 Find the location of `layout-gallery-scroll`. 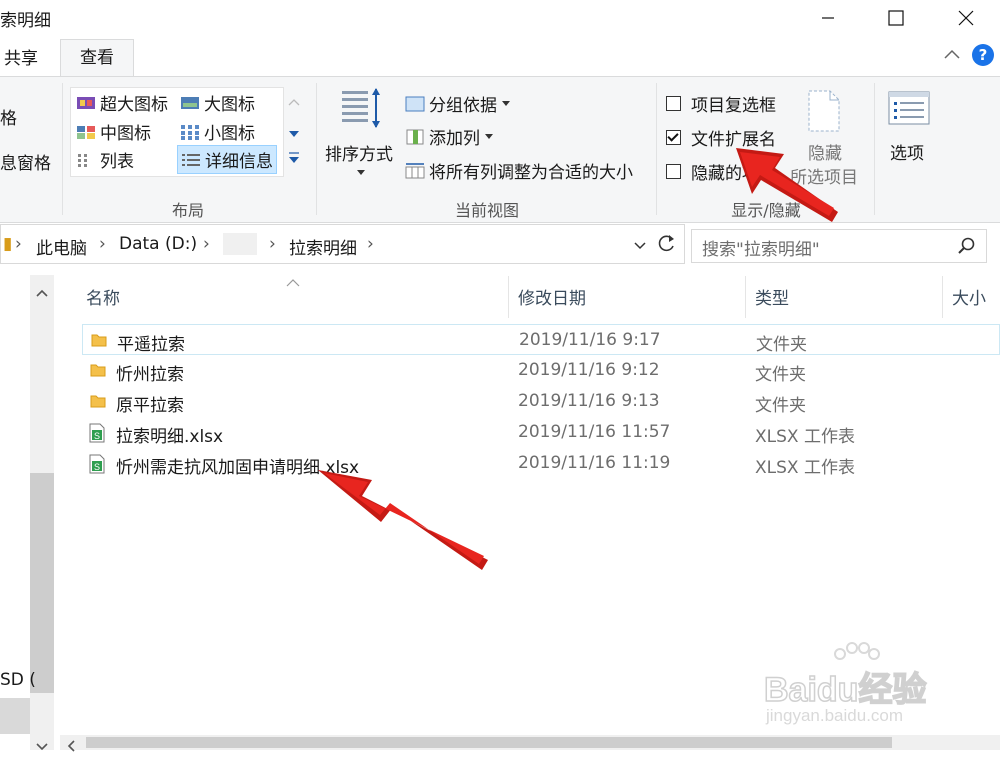

layout-gallery-scroll is located at coordinates (294, 131).